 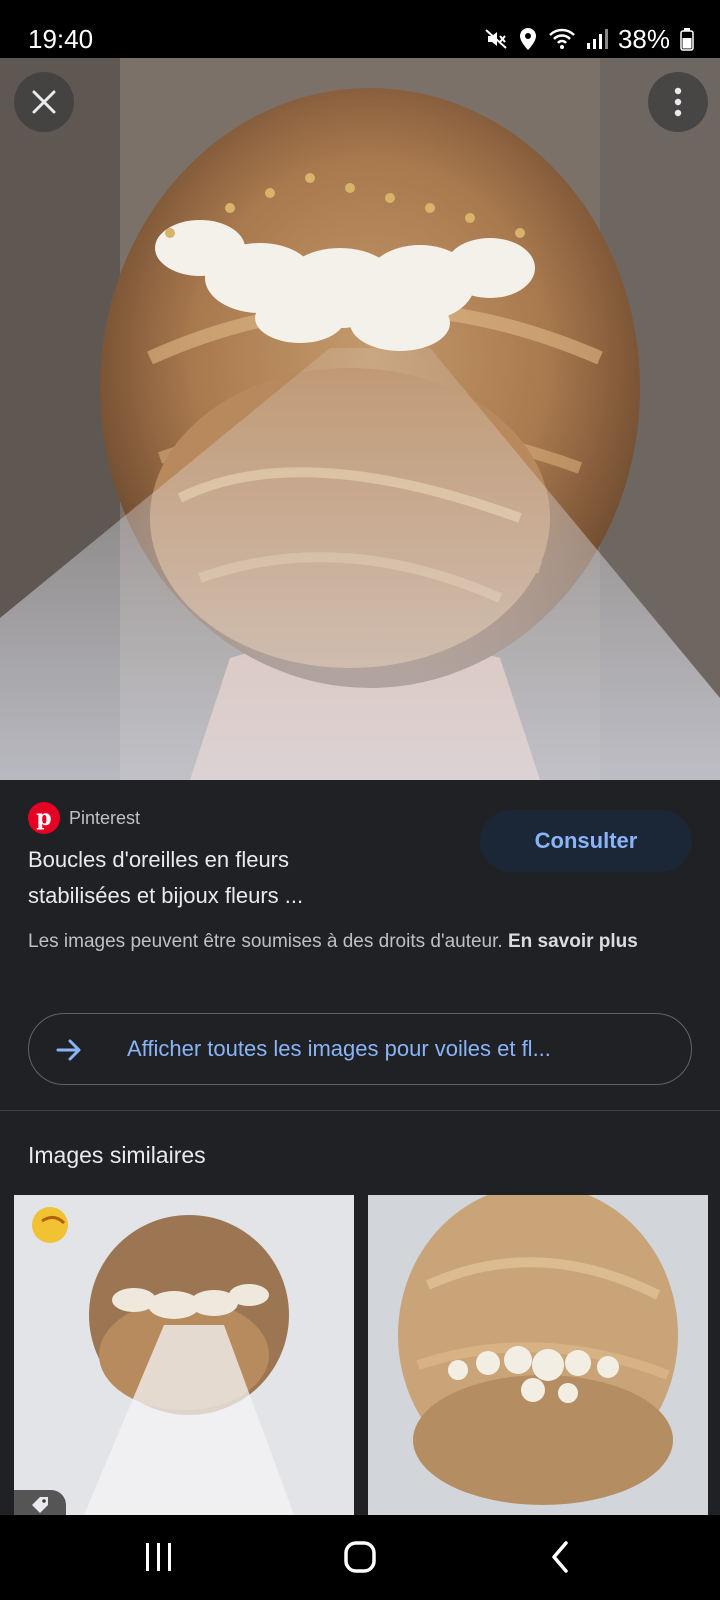 I want to click on recents-icon, so click(x=159, y=1557).